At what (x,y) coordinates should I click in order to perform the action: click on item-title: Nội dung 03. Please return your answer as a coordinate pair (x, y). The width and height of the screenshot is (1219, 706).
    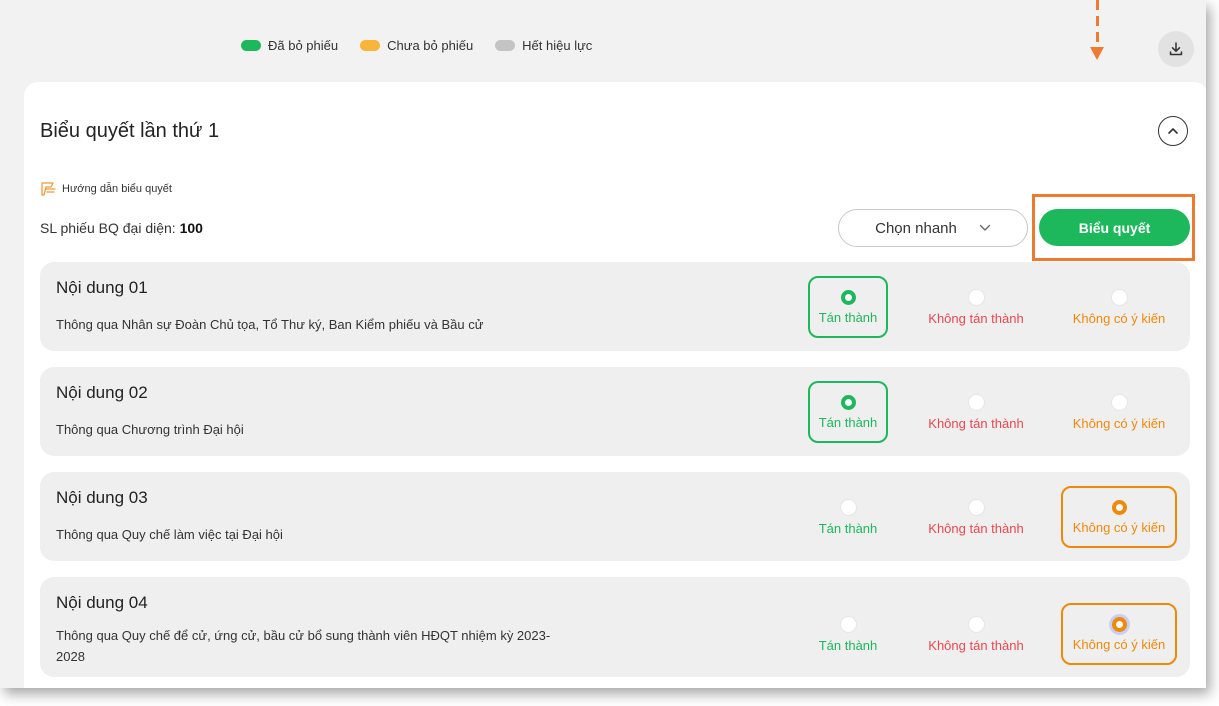
    Looking at the image, I should click on (102, 497).